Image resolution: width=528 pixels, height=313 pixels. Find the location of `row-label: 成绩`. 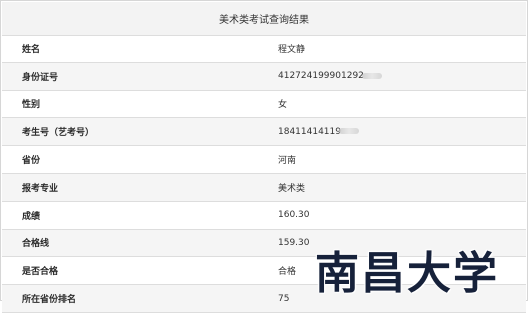

row-label: 成绩 is located at coordinates (31, 216).